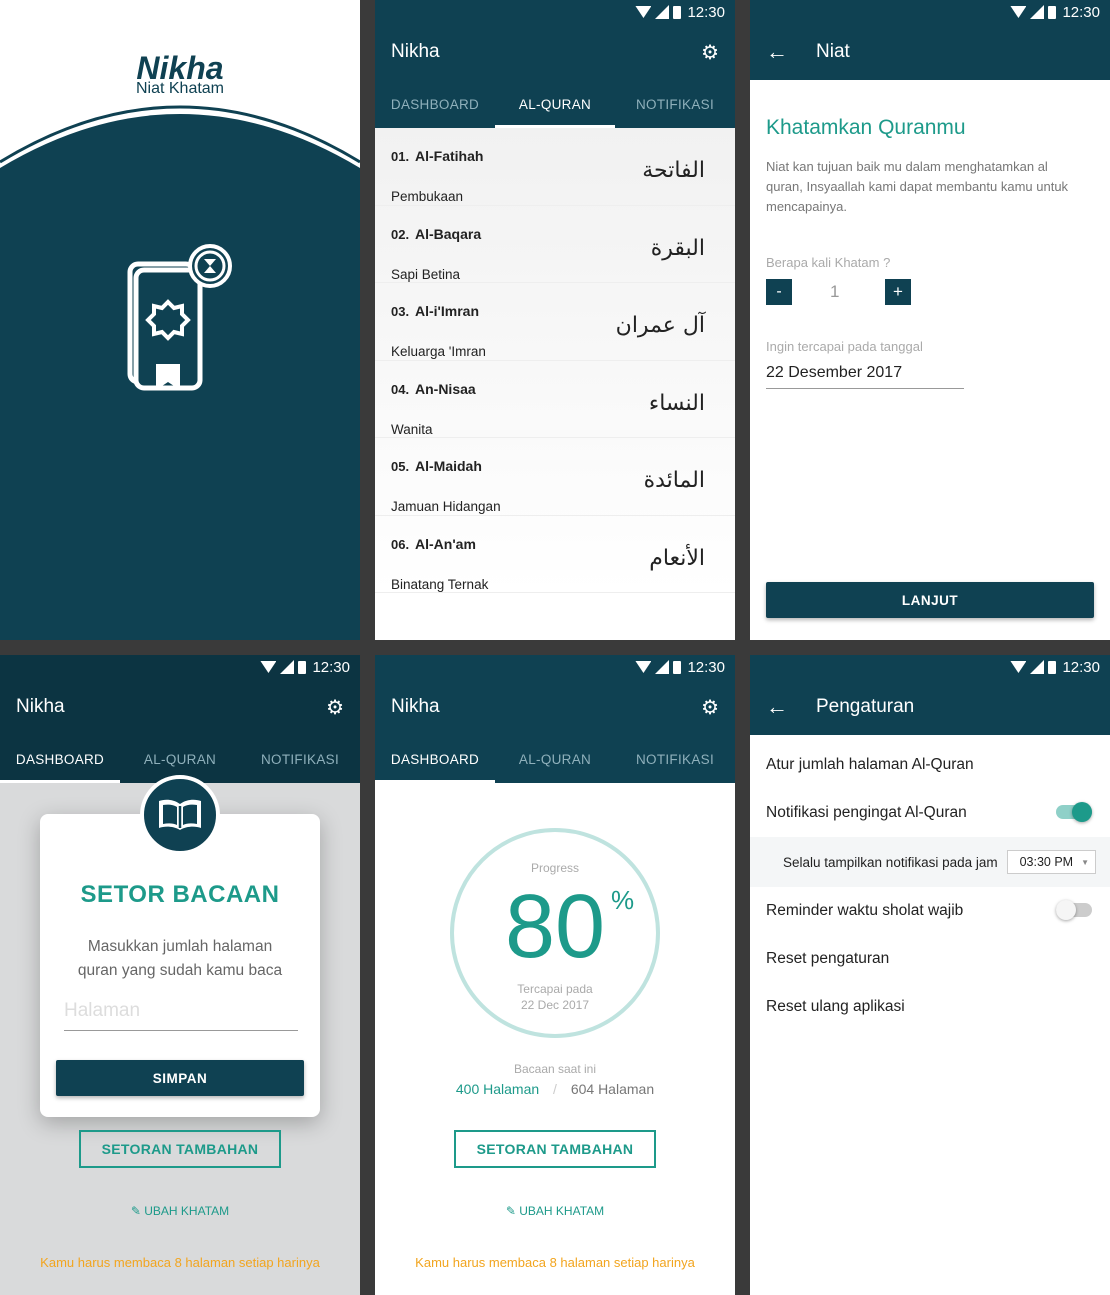 This screenshot has width=1110, height=1295. I want to click on app-logo-subtitle: Niat Khatam, so click(180, 88).